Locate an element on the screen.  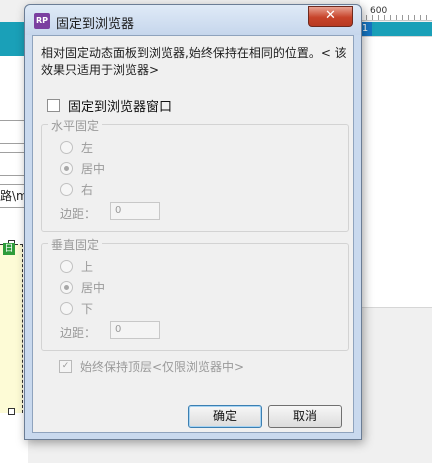
keep-on-top-option: ✓ 始终保持顶层<仅限浏览器中> is located at coordinates (151, 366).